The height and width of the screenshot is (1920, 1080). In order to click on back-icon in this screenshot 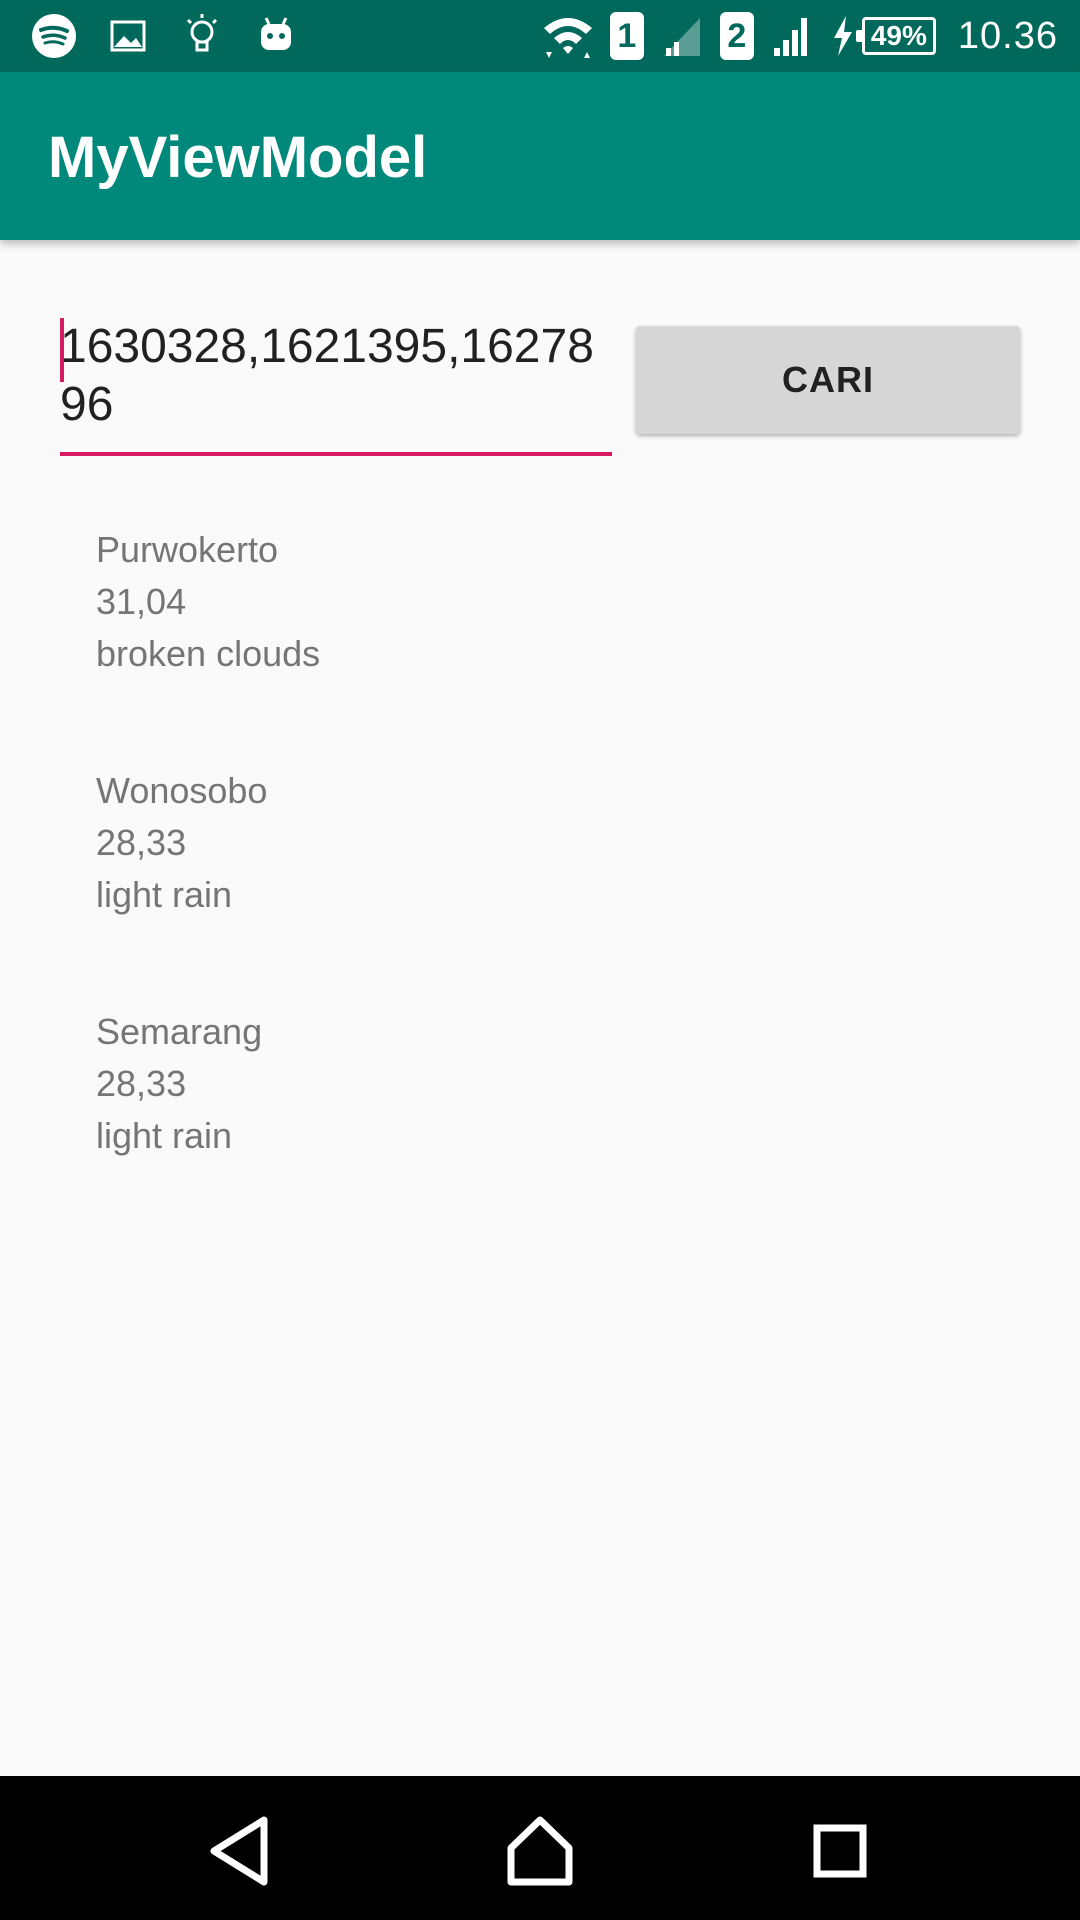, I will do `click(241, 1851)`.